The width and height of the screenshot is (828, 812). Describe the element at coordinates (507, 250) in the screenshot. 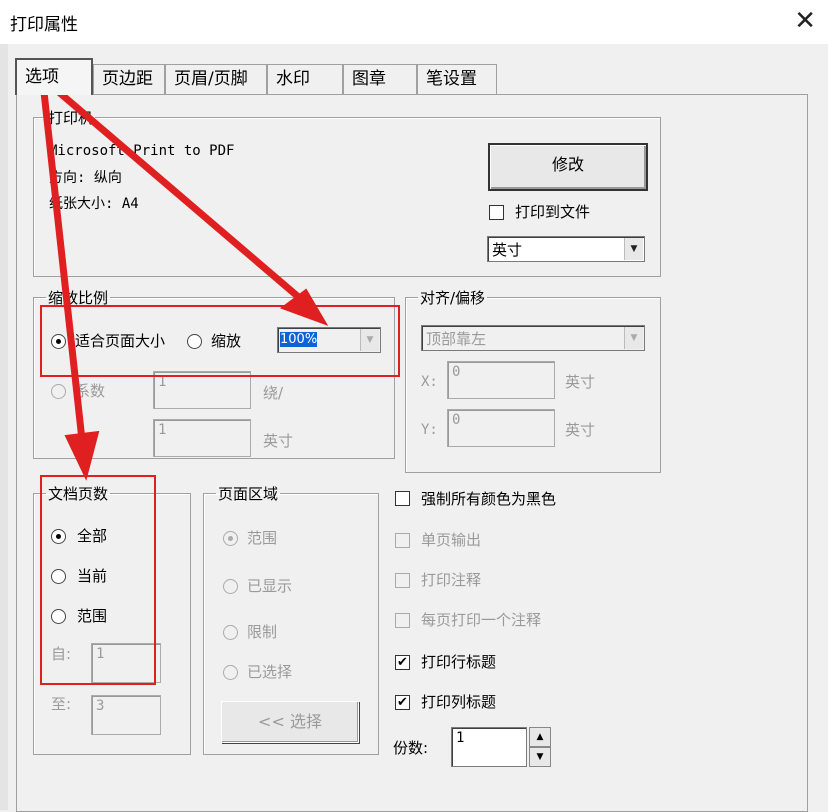

I see `units-value: 英寸` at that location.